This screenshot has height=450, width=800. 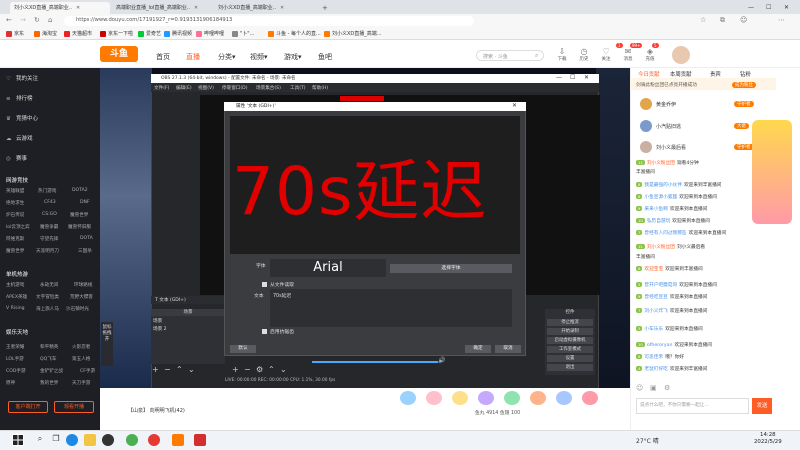 What do you see at coordinates (584, 54) in the screenshot?
I see `history-button: ◷ 历史` at bounding box center [584, 54].